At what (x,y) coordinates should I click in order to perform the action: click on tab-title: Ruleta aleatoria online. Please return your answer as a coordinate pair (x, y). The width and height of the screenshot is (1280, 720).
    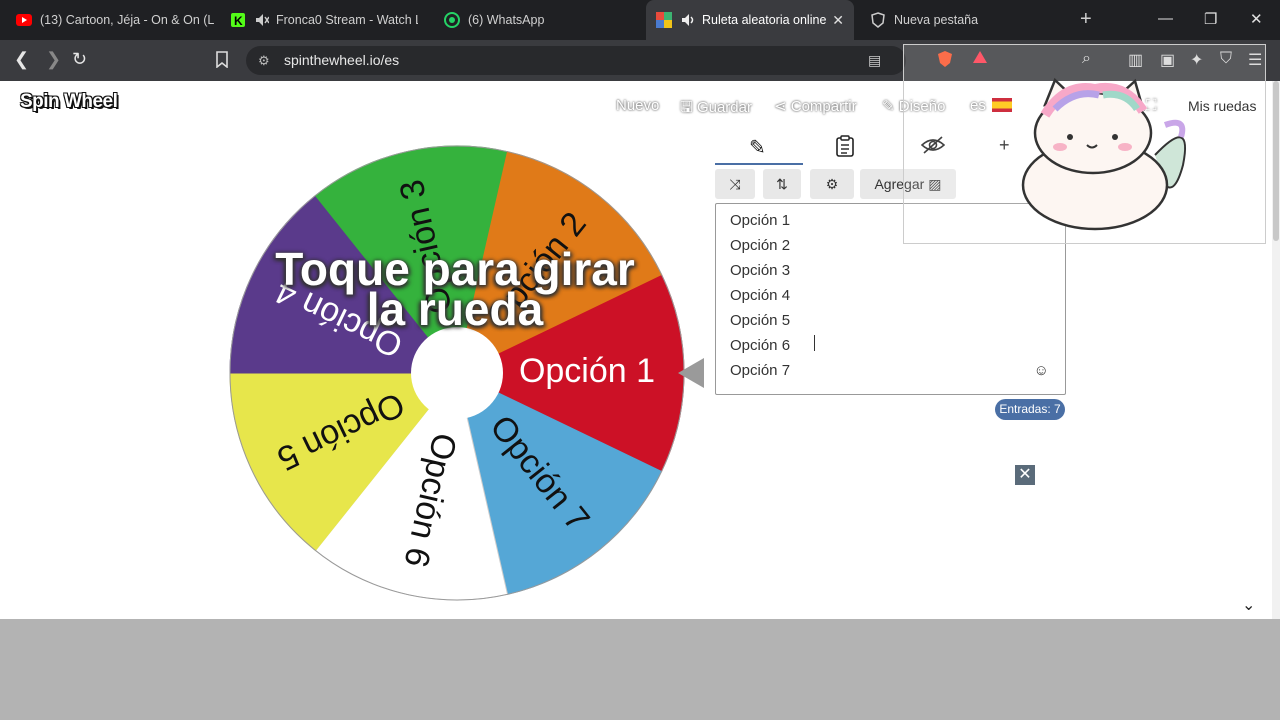
    Looking at the image, I should click on (764, 20).